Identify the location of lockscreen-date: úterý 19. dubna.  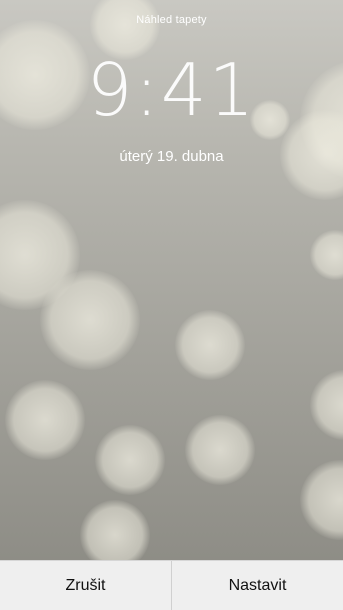
(171, 156).